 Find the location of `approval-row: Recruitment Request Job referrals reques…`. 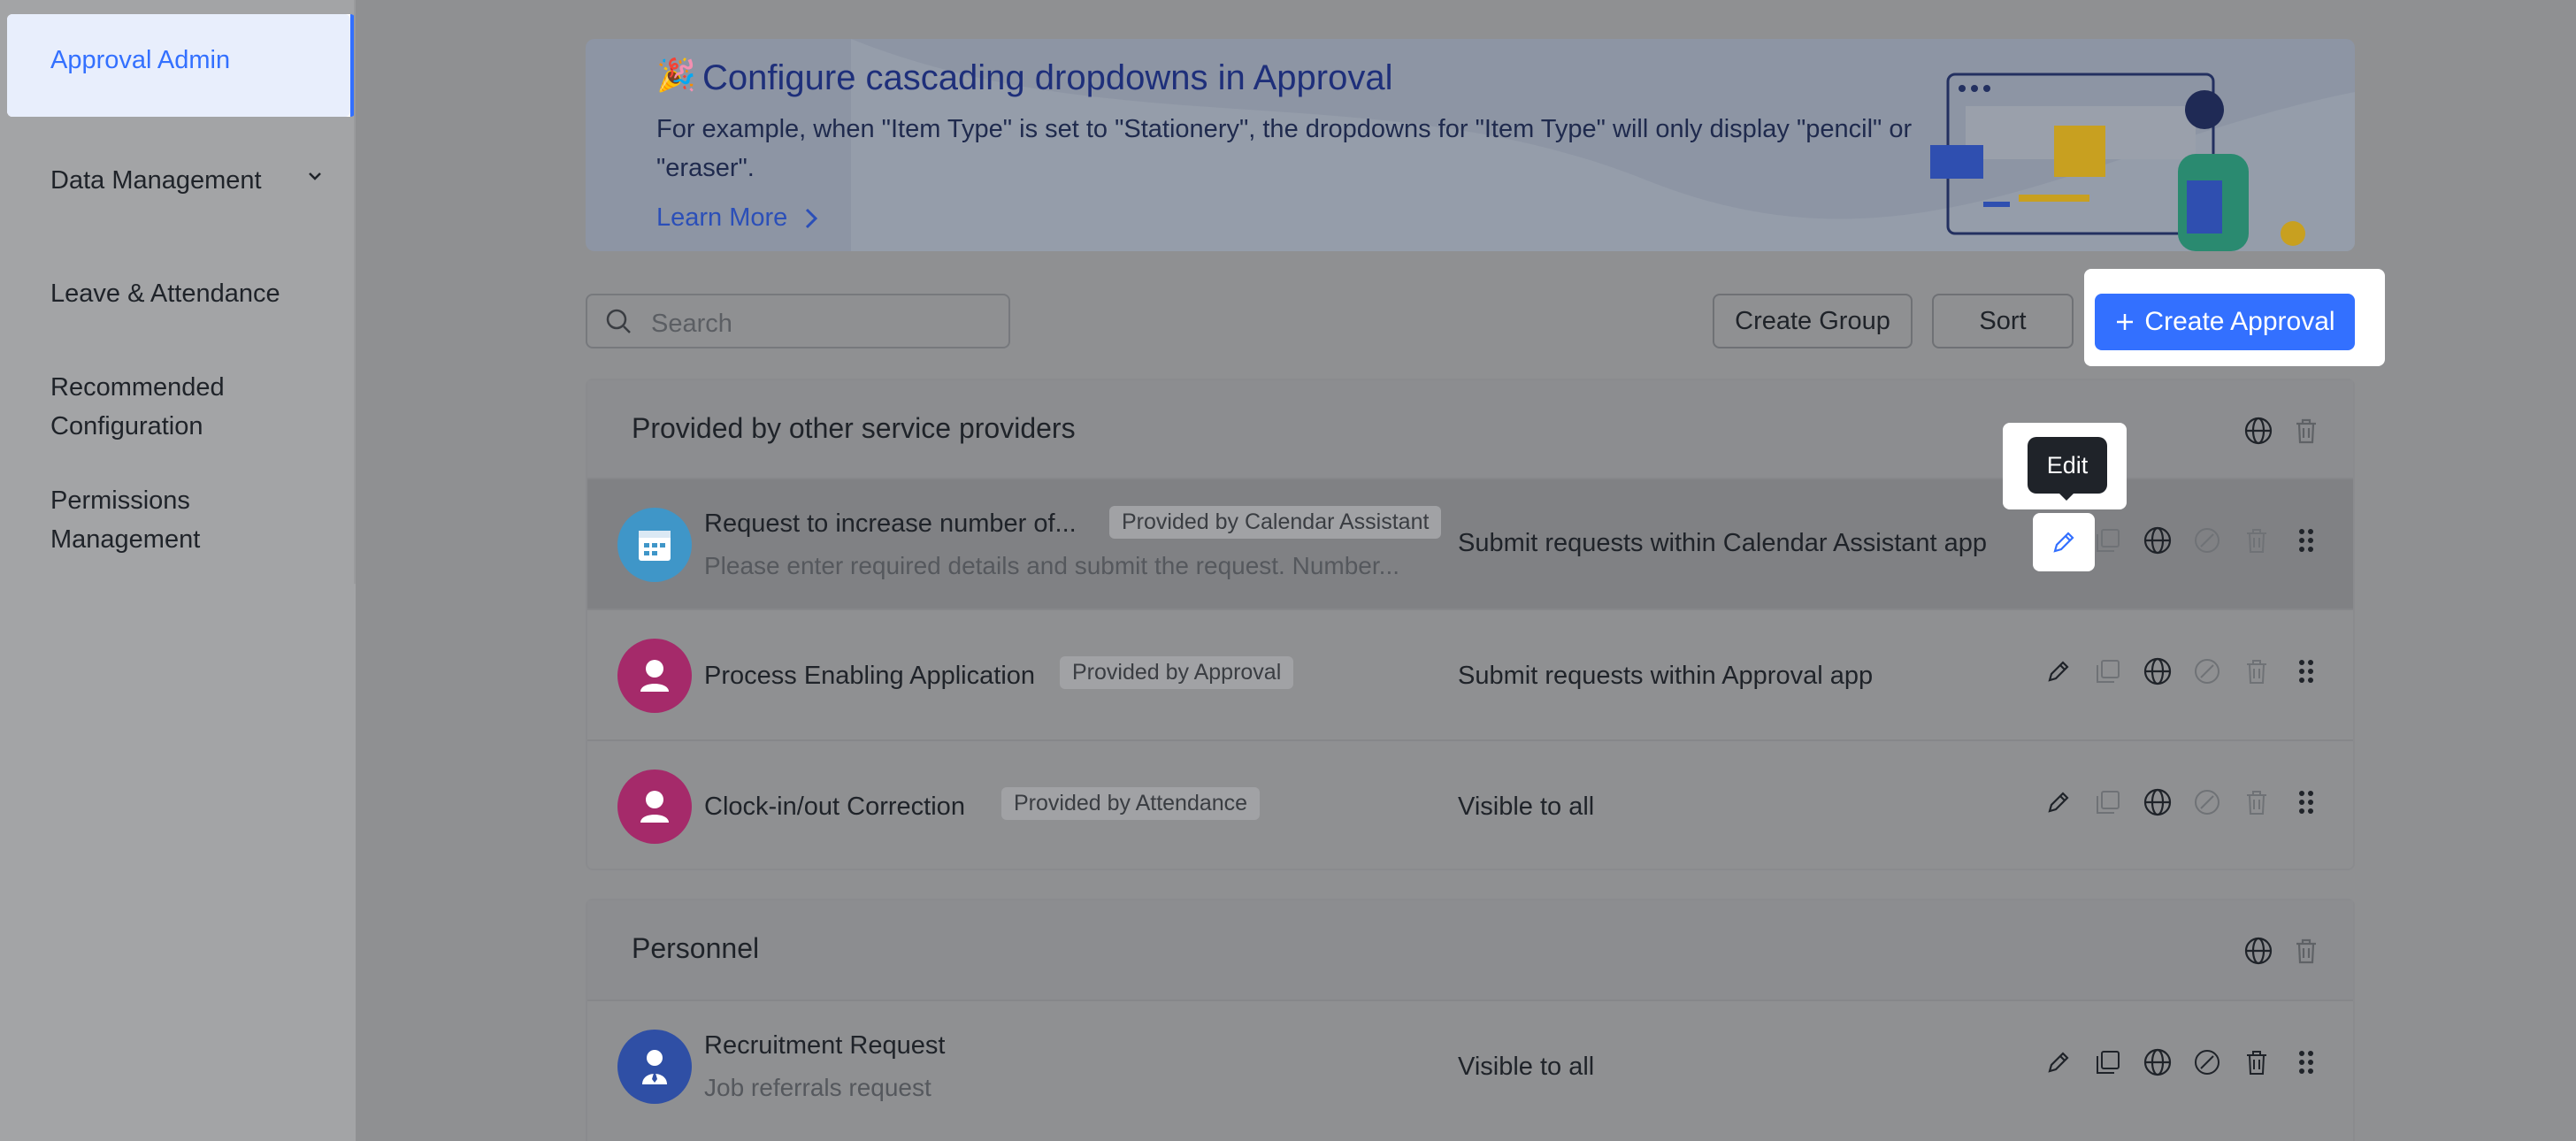

approval-row: Recruitment Request Job referrals reques… is located at coordinates (1470, 1064).